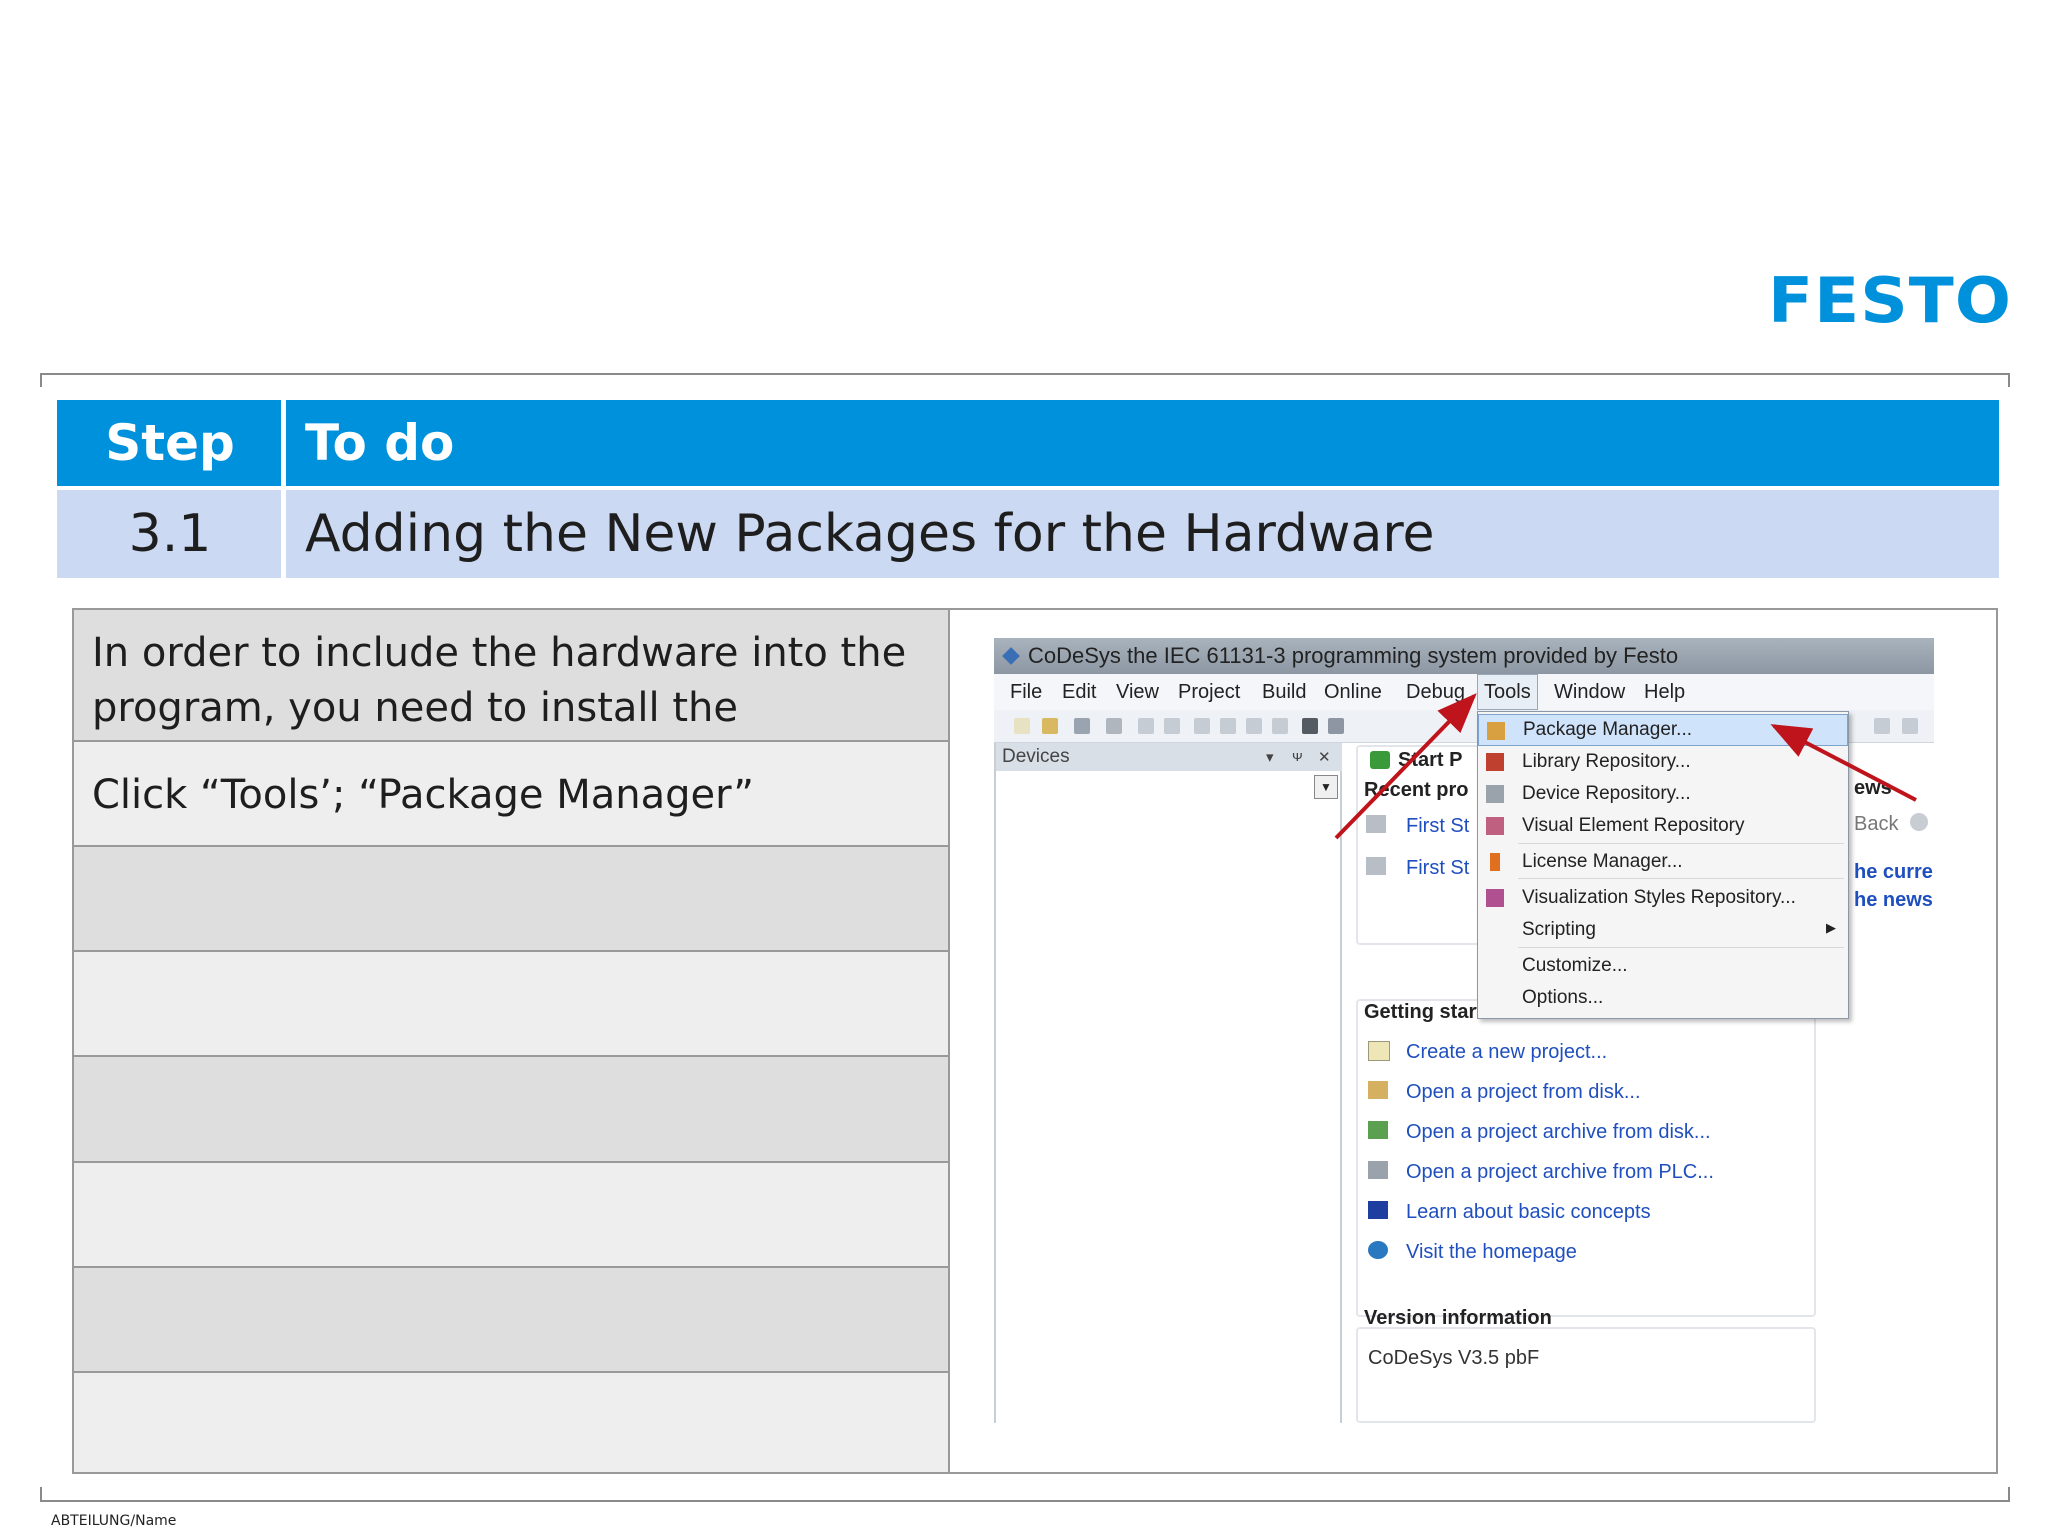 The image size is (2048, 1536). I want to click on devices-title: Devices, so click(1036, 756).